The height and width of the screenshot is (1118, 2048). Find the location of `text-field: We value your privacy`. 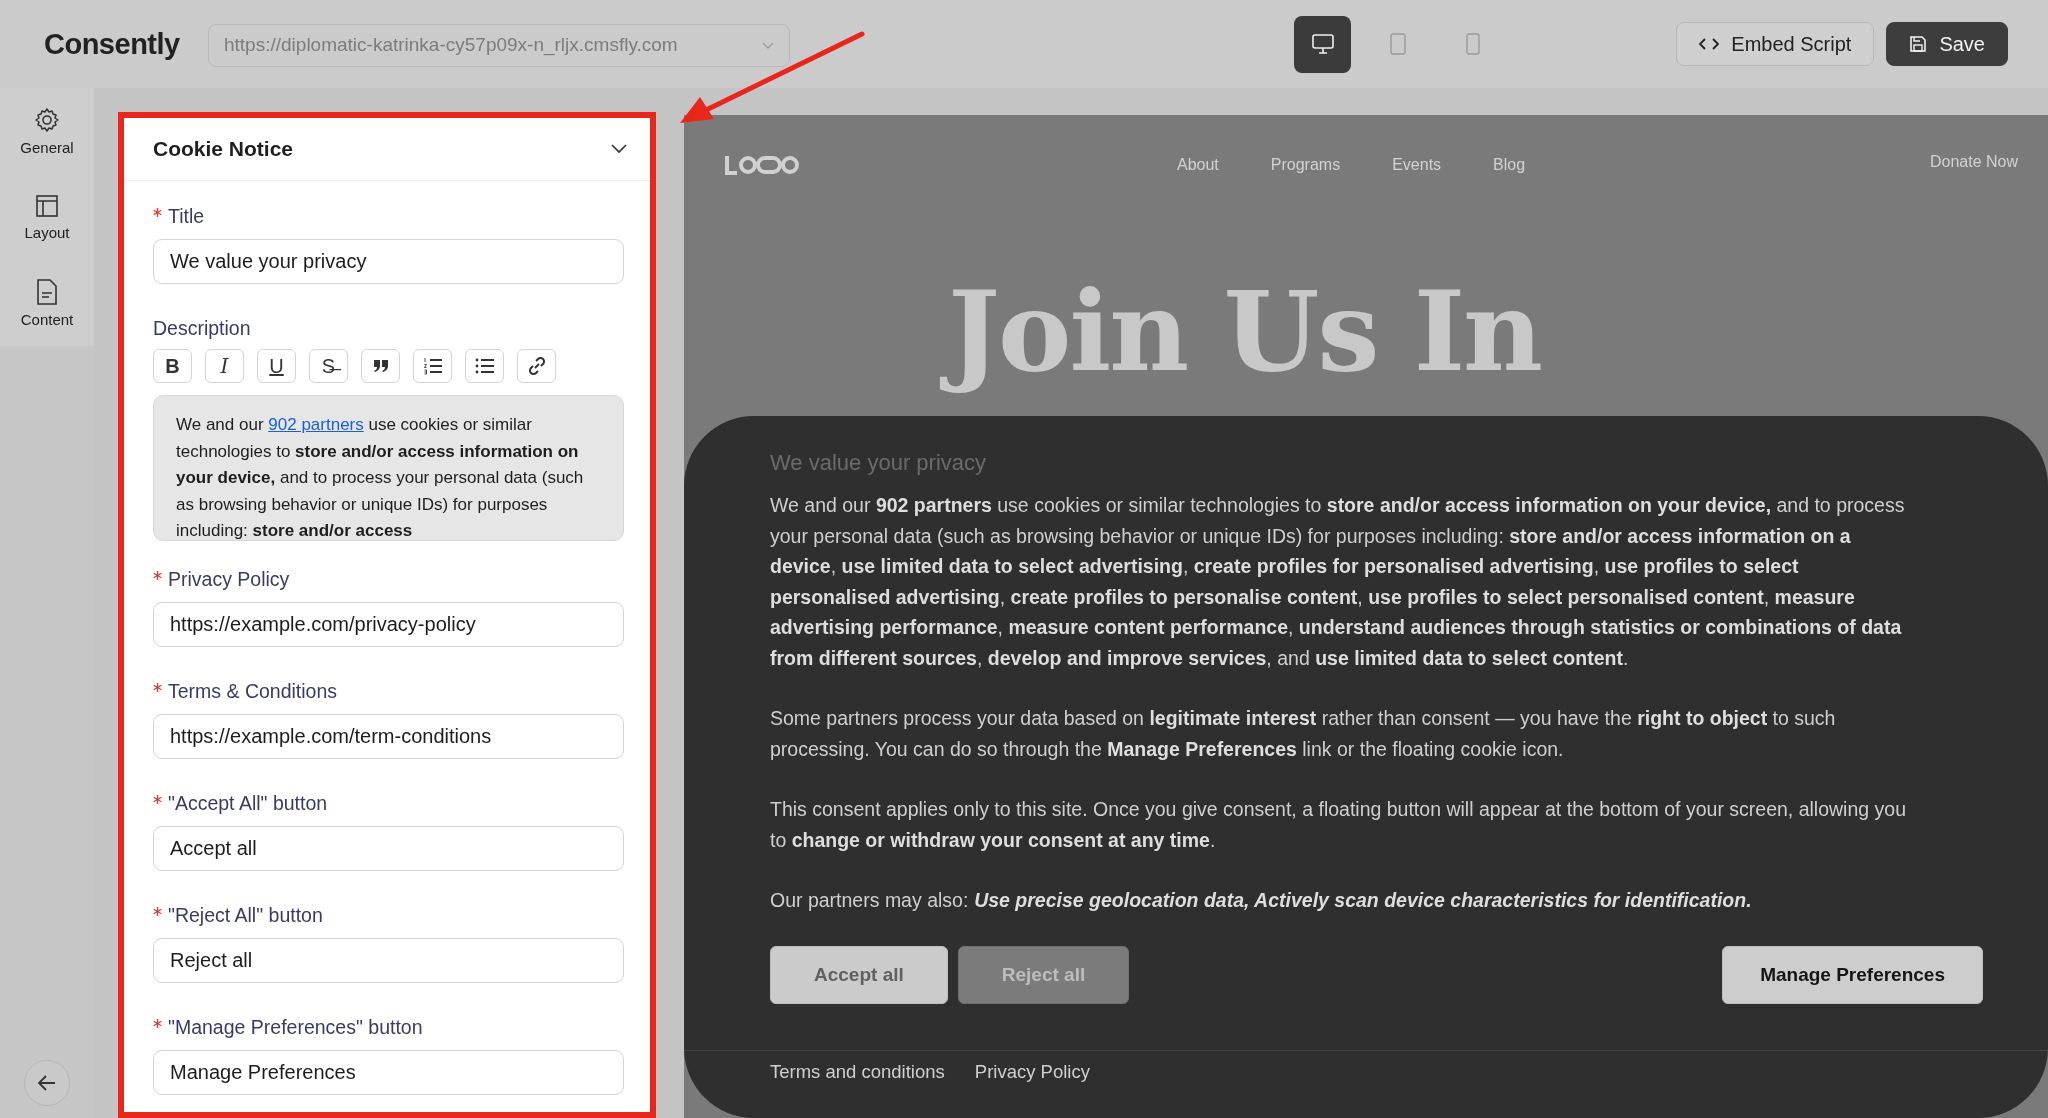

text-field: We value your privacy is located at coordinates (388, 261).